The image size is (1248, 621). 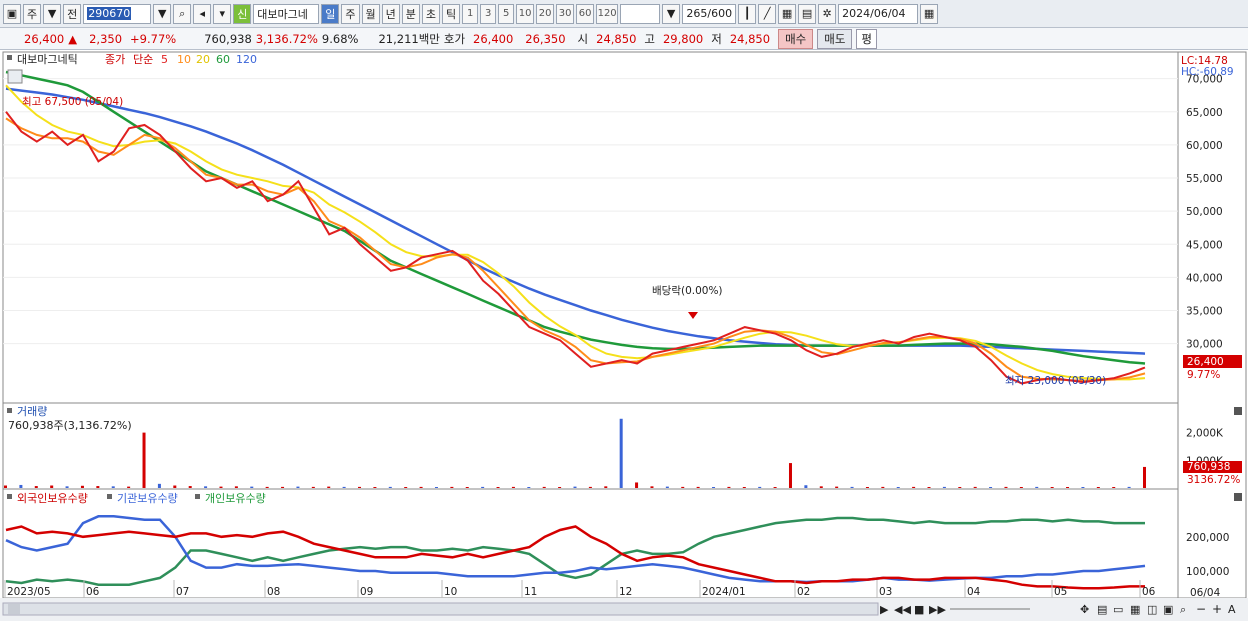 I want to click on scroll-right-icon: ▶, so click(x=884, y=609).